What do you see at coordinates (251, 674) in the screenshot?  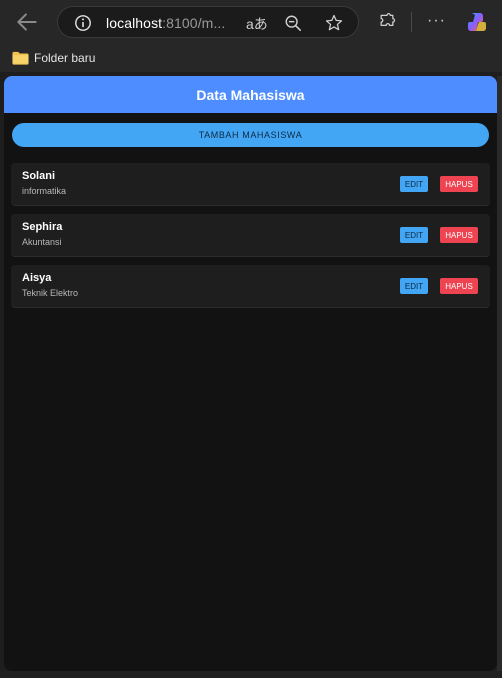 I see `taskbar-edge` at bounding box center [251, 674].